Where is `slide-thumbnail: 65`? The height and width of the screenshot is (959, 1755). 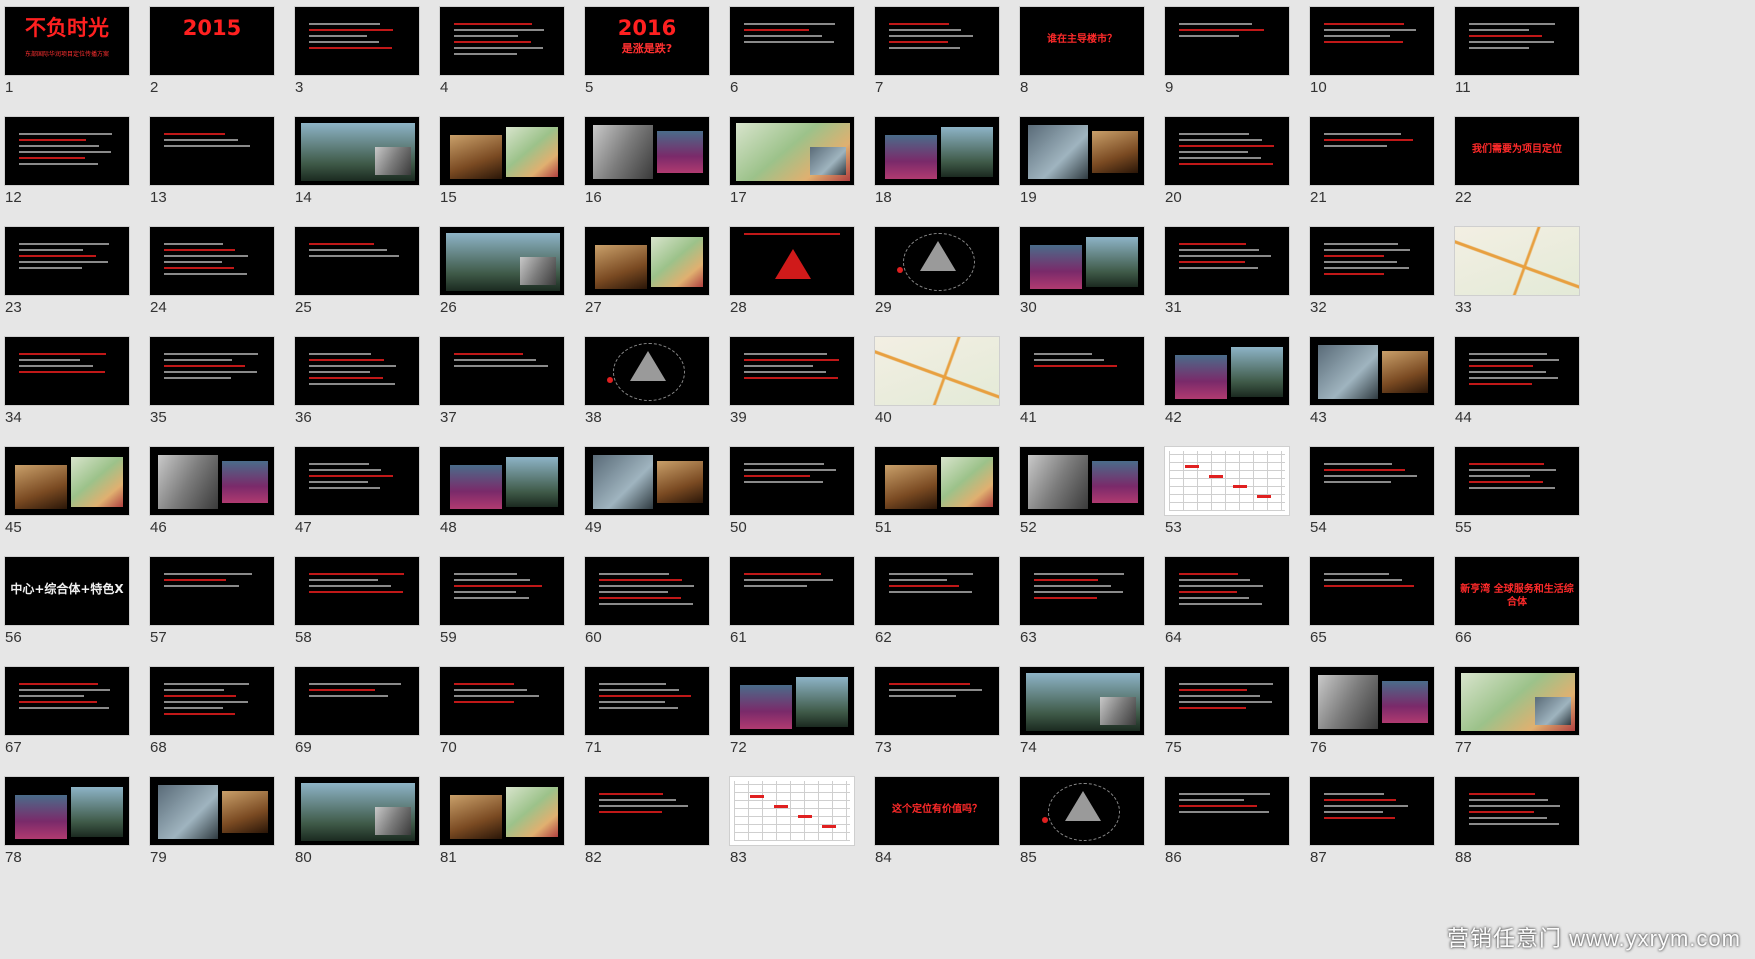 slide-thumbnail: 65 is located at coordinates (1370, 600).